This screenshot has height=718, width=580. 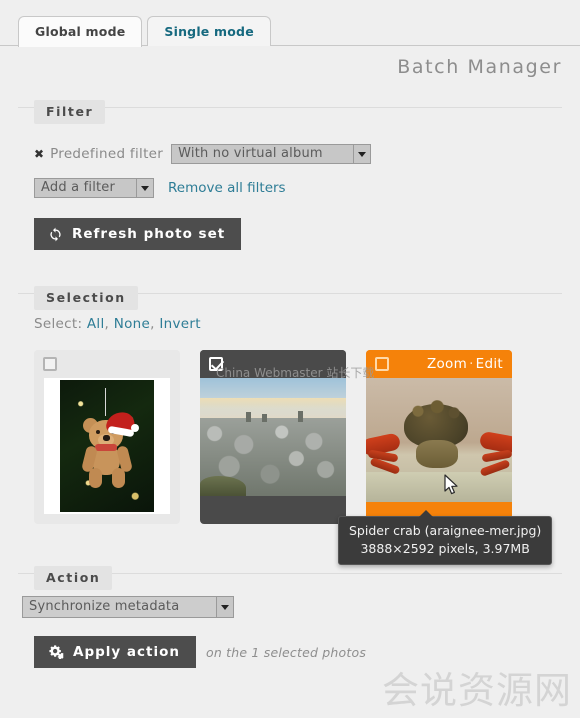 I want to click on tab-single-mode: Single mode, so click(x=209, y=31).